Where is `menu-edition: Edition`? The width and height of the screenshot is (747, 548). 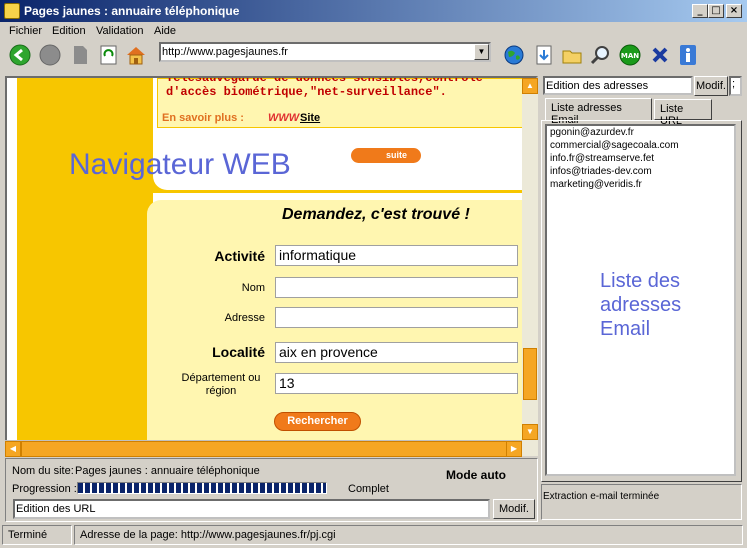
menu-edition: Edition is located at coordinates (69, 31).